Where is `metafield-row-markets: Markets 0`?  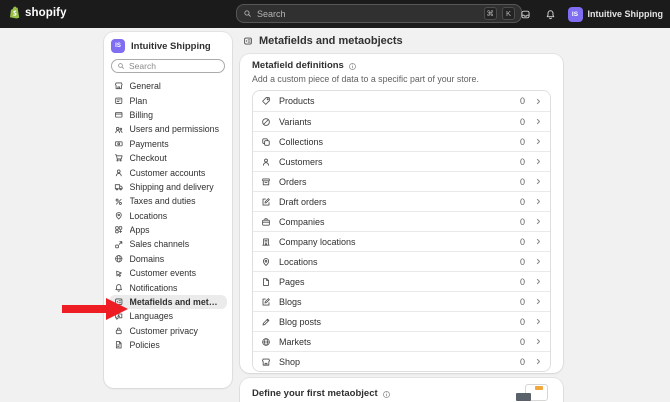 metafield-row-markets: Markets 0 is located at coordinates (401, 341).